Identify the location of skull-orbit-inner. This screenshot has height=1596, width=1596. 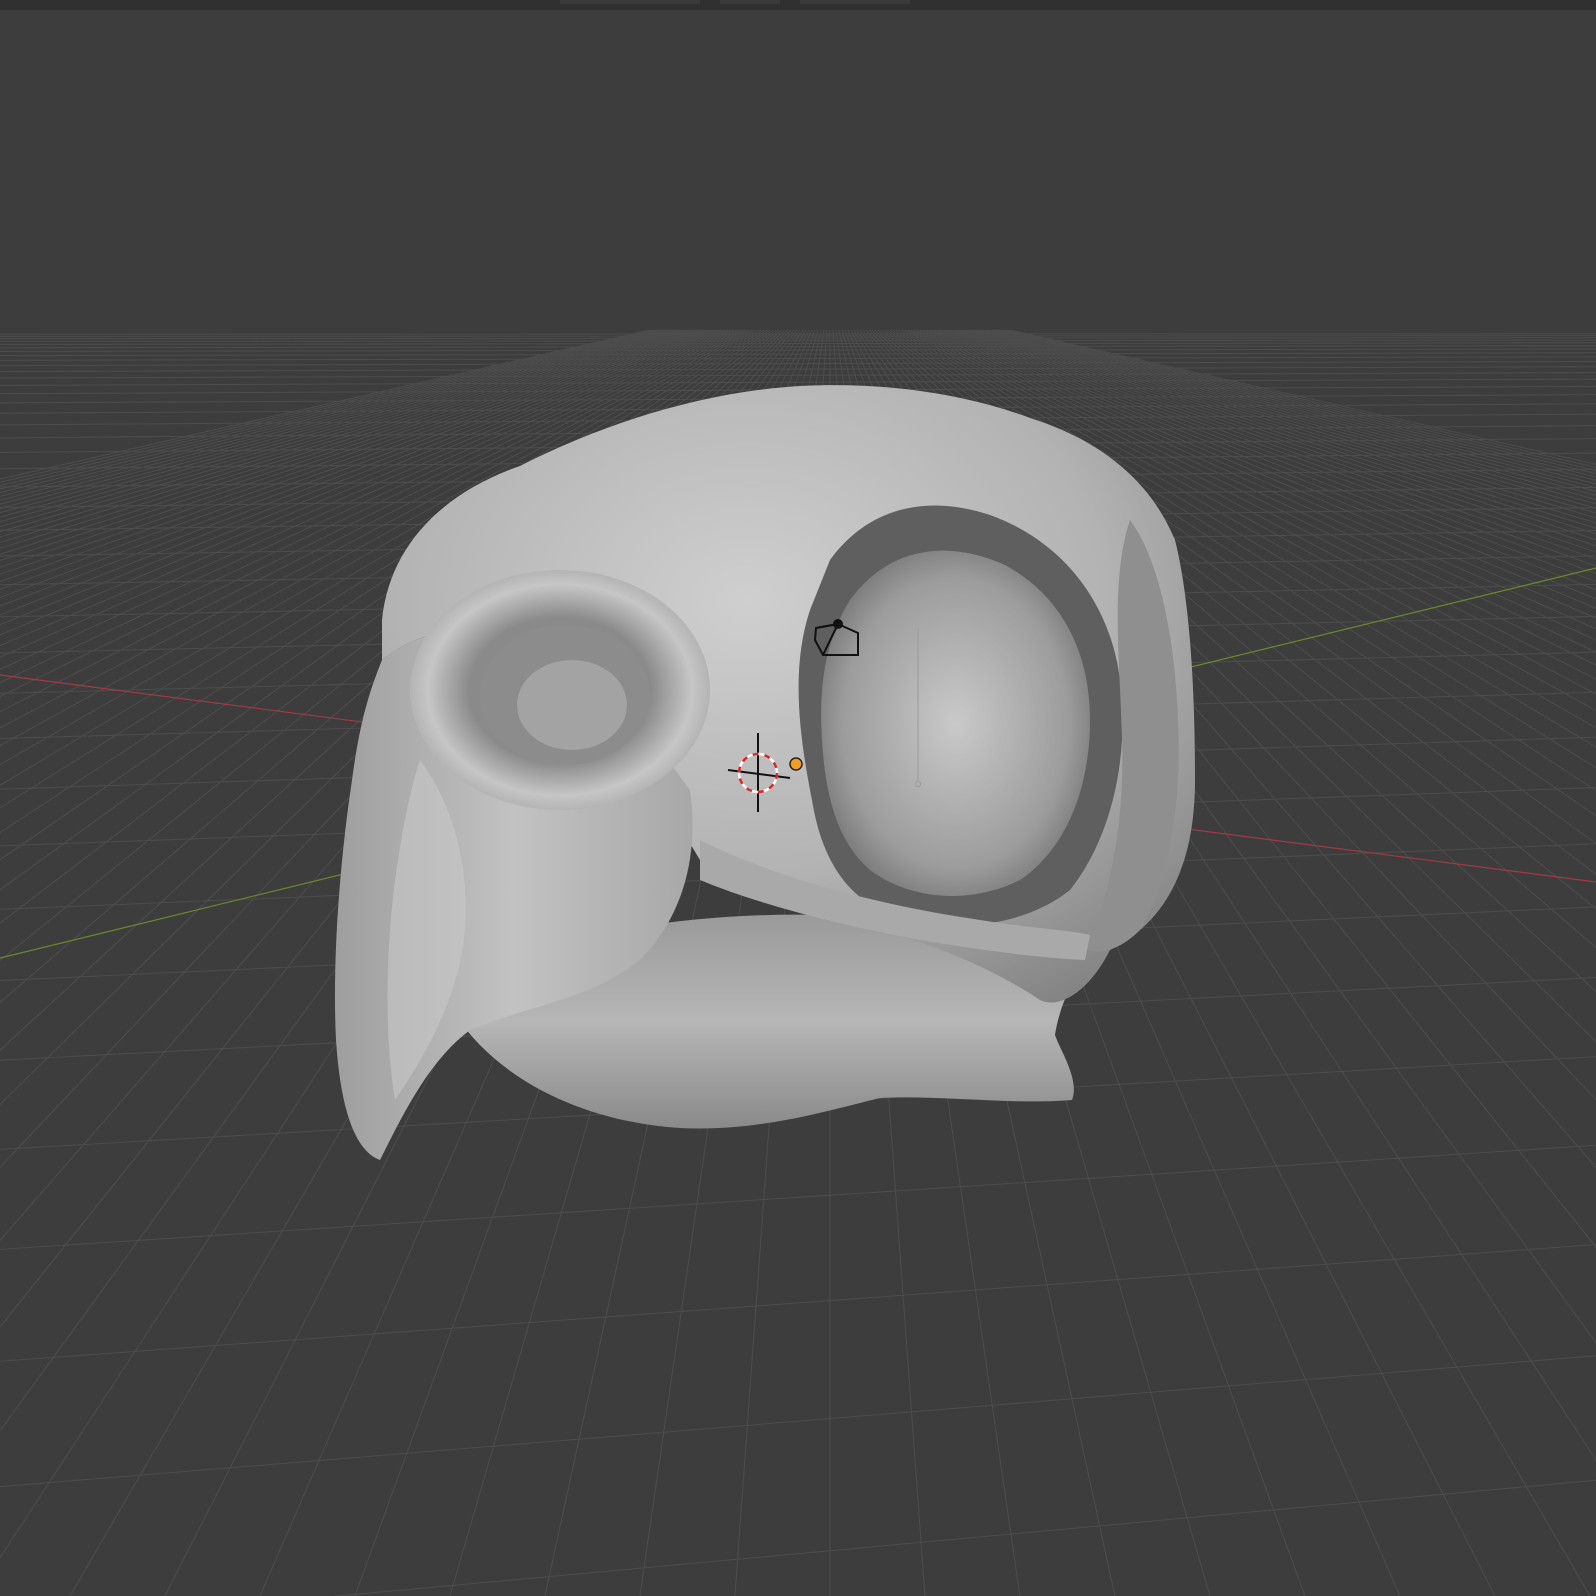
(955, 723).